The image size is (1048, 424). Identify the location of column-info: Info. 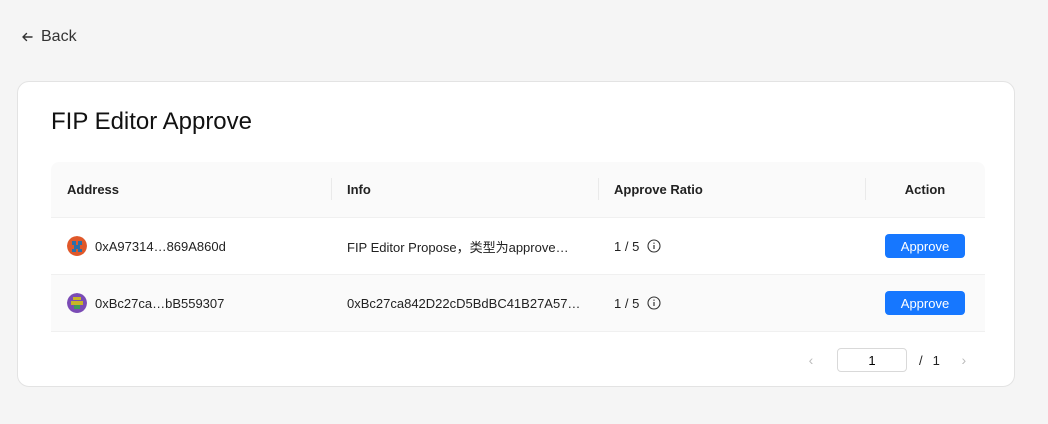
(351, 189).